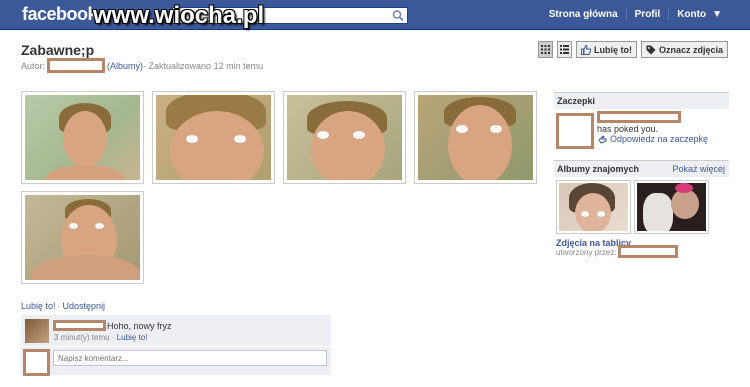 The height and width of the screenshot is (387, 750). What do you see at coordinates (586, 252) in the screenshot?
I see `created-by-label: utworzony przez:` at bounding box center [586, 252].